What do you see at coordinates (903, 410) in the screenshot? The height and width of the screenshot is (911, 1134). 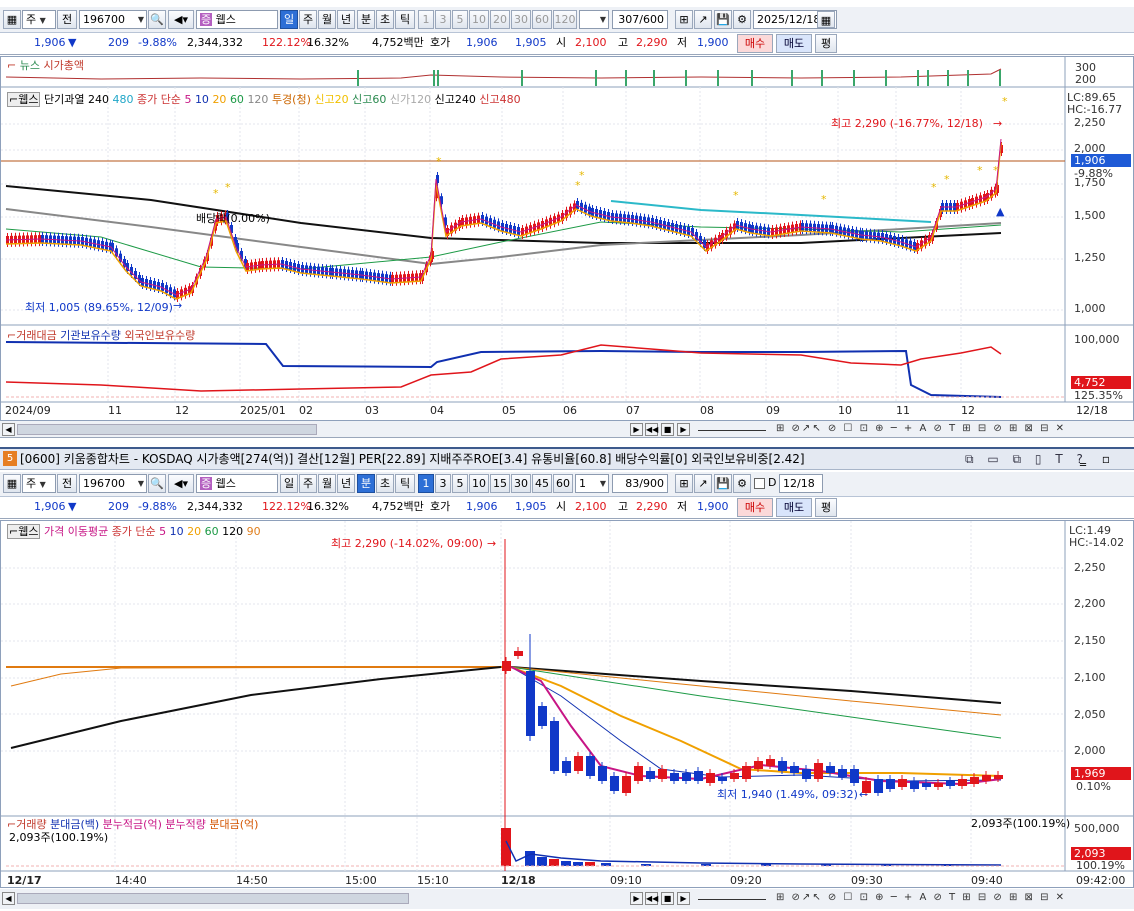 I see `x-label: 11` at bounding box center [903, 410].